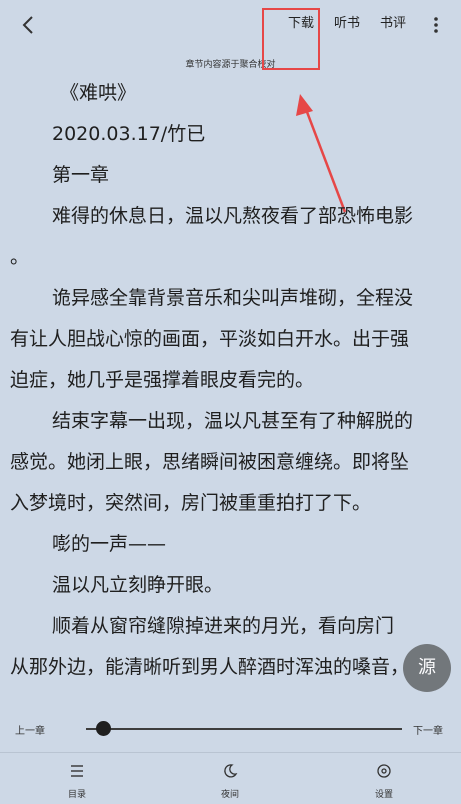 Image resolution: width=461 pixels, height=804 pixels. I want to click on content-line: 。, so click(20, 257).